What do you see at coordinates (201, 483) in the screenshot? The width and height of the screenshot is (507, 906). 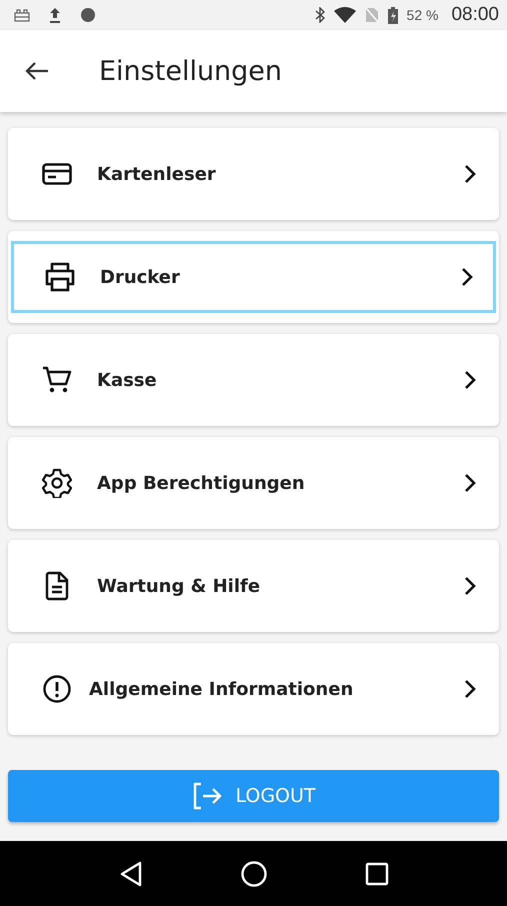 I see `item-label: App Berechtigungen` at bounding box center [201, 483].